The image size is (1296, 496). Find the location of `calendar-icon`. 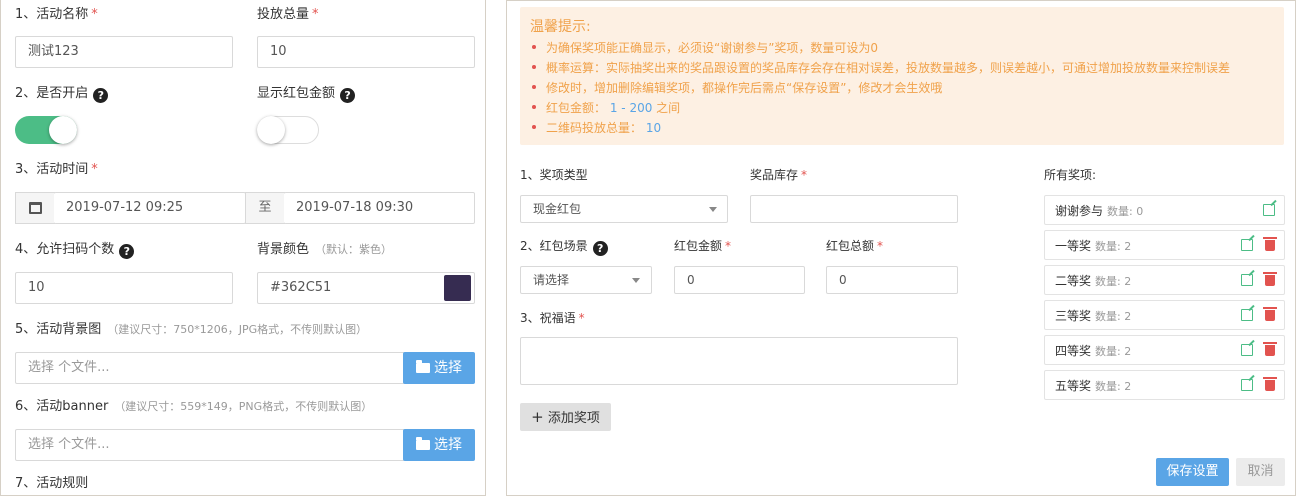

calendar-icon is located at coordinates (35, 208).